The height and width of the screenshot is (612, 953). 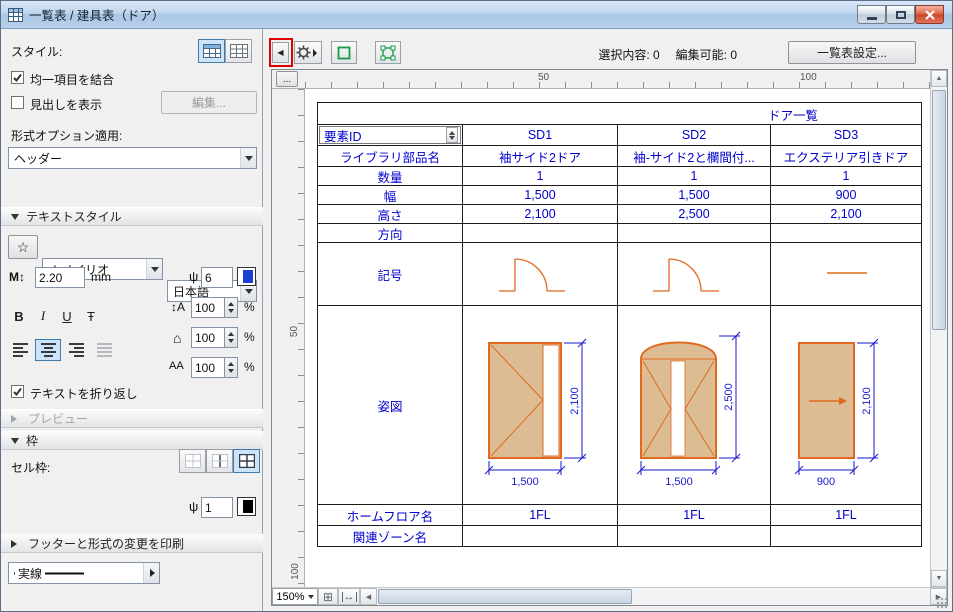 What do you see at coordinates (91, 316) in the screenshot?
I see `strikethrough-button: Ŧ` at bounding box center [91, 316].